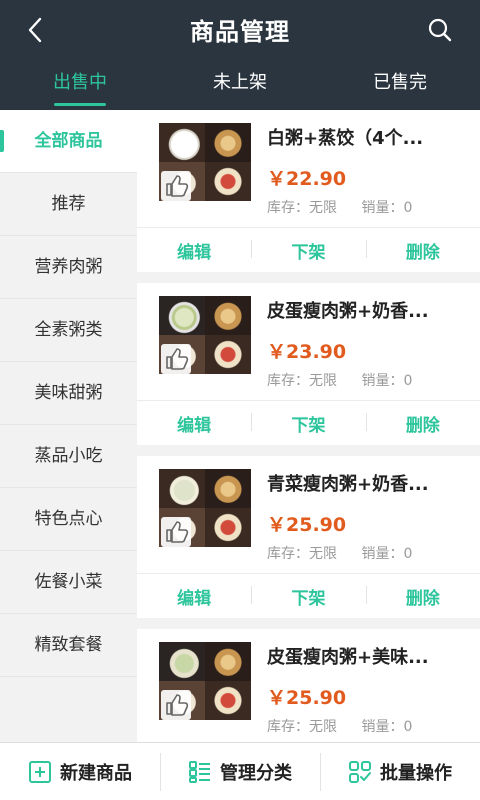 Image resolution: width=480 pixels, height=800 pixels. Describe the element at coordinates (256, 773) in the screenshot. I see `manage-category-label: 管理分类` at that location.